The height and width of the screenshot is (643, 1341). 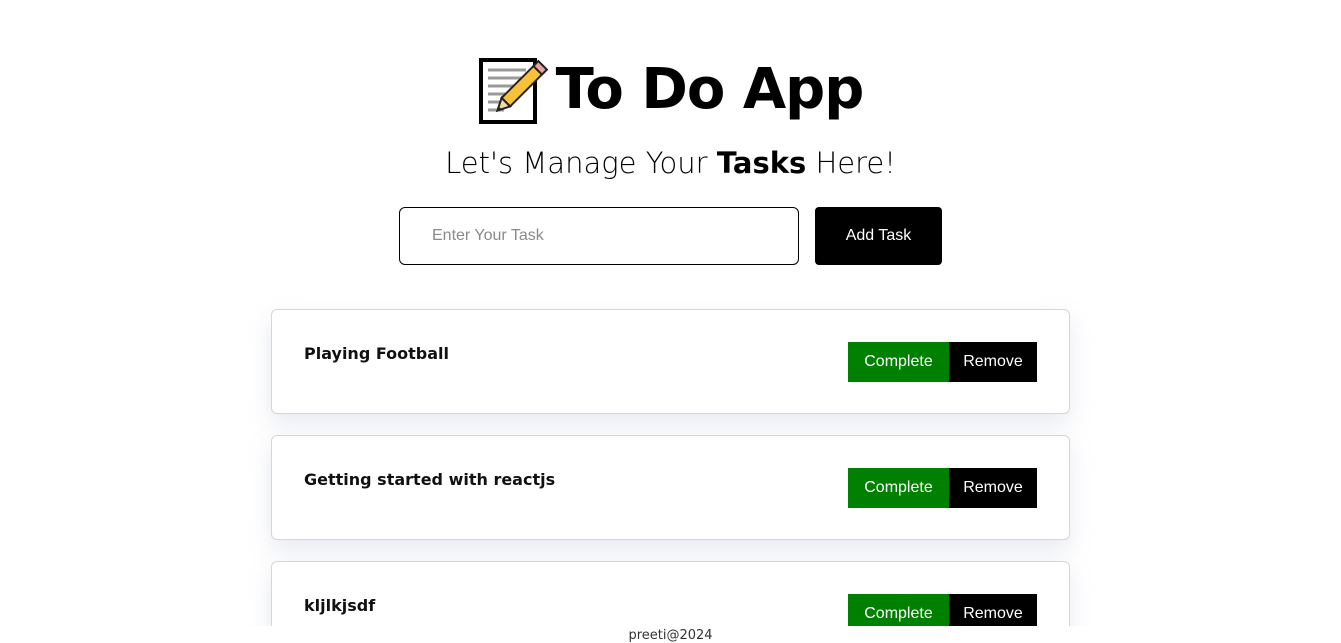 What do you see at coordinates (376, 353) in the screenshot?
I see `task-text: Playing Football` at bounding box center [376, 353].